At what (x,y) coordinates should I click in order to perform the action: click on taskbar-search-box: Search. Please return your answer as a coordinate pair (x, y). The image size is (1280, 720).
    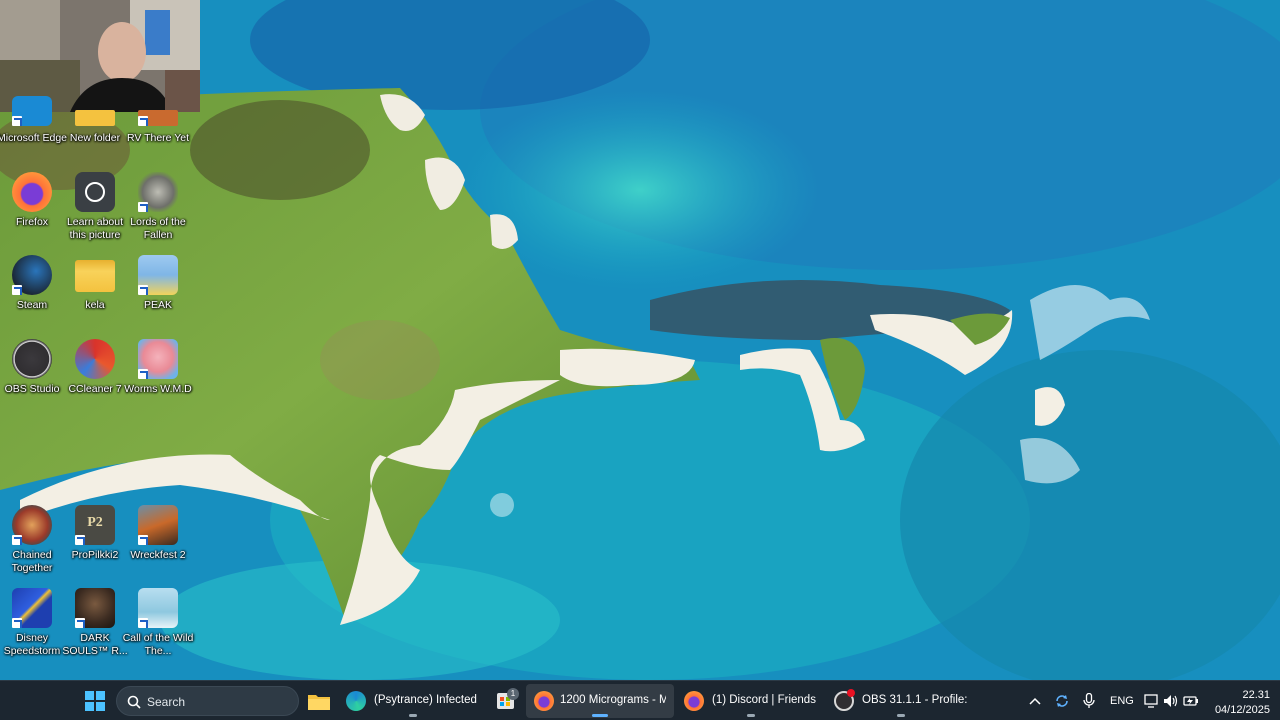
    Looking at the image, I should click on (207, 701).